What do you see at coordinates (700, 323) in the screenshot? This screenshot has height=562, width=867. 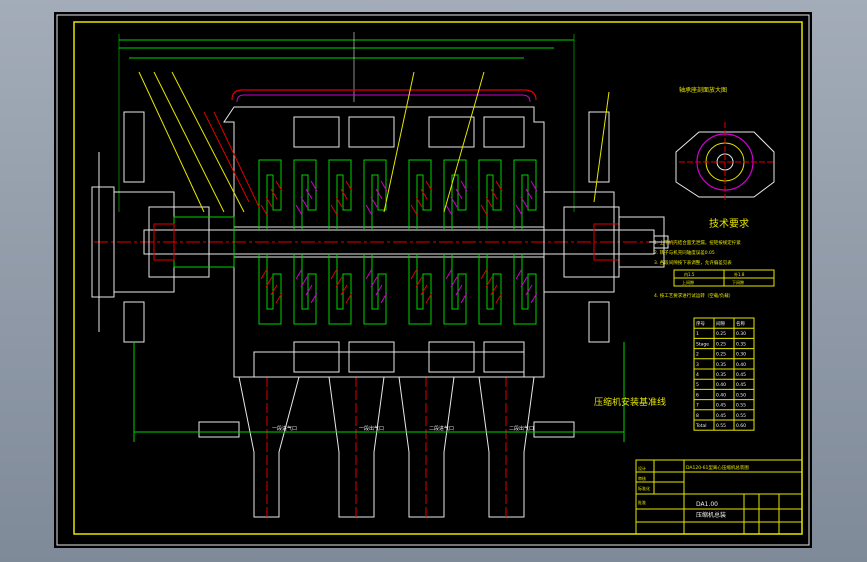 I see `table-cell: 序号` at bounding box center [700, 323].